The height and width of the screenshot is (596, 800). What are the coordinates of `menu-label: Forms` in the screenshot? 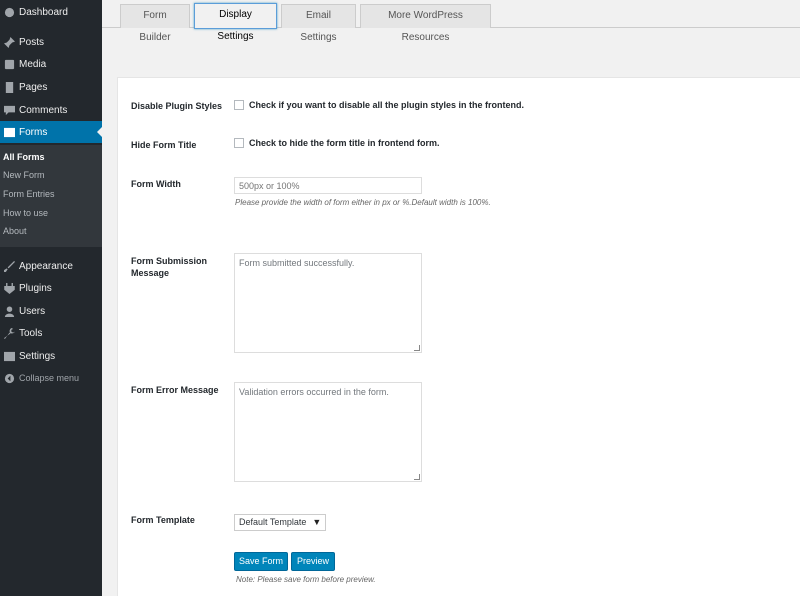 It's located at (33, 132).